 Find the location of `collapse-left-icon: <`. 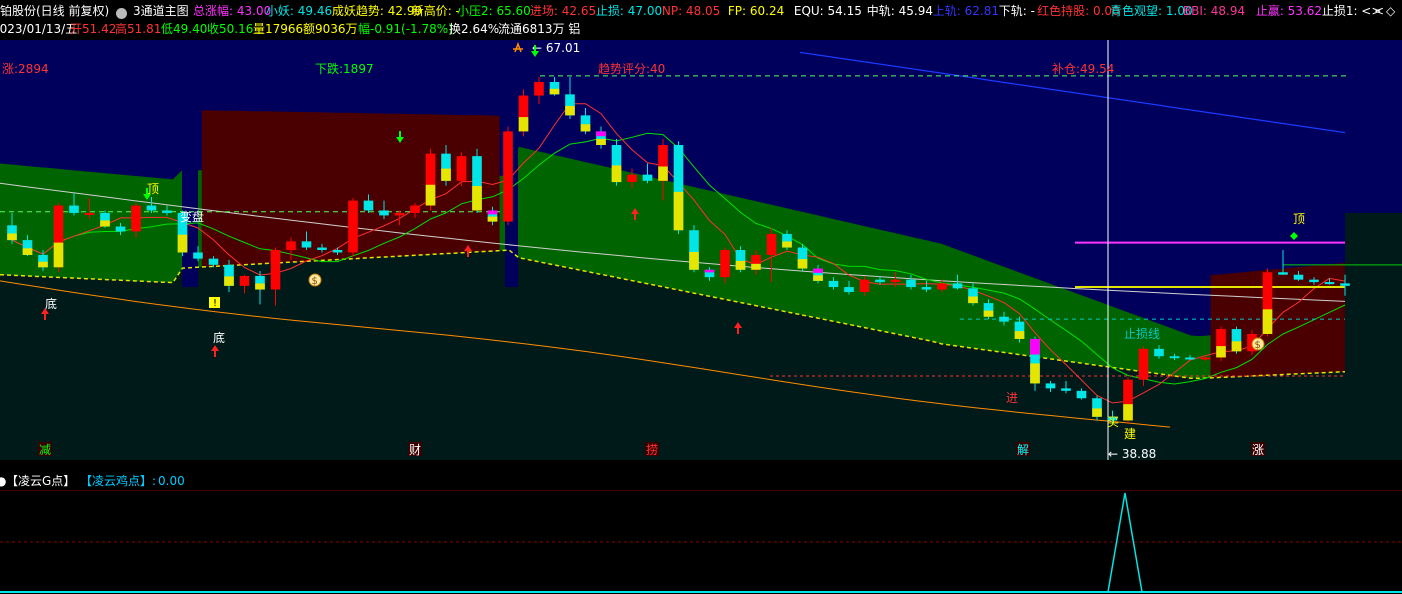

collapse-left-icon: < is located at coordinates (1379, 11).